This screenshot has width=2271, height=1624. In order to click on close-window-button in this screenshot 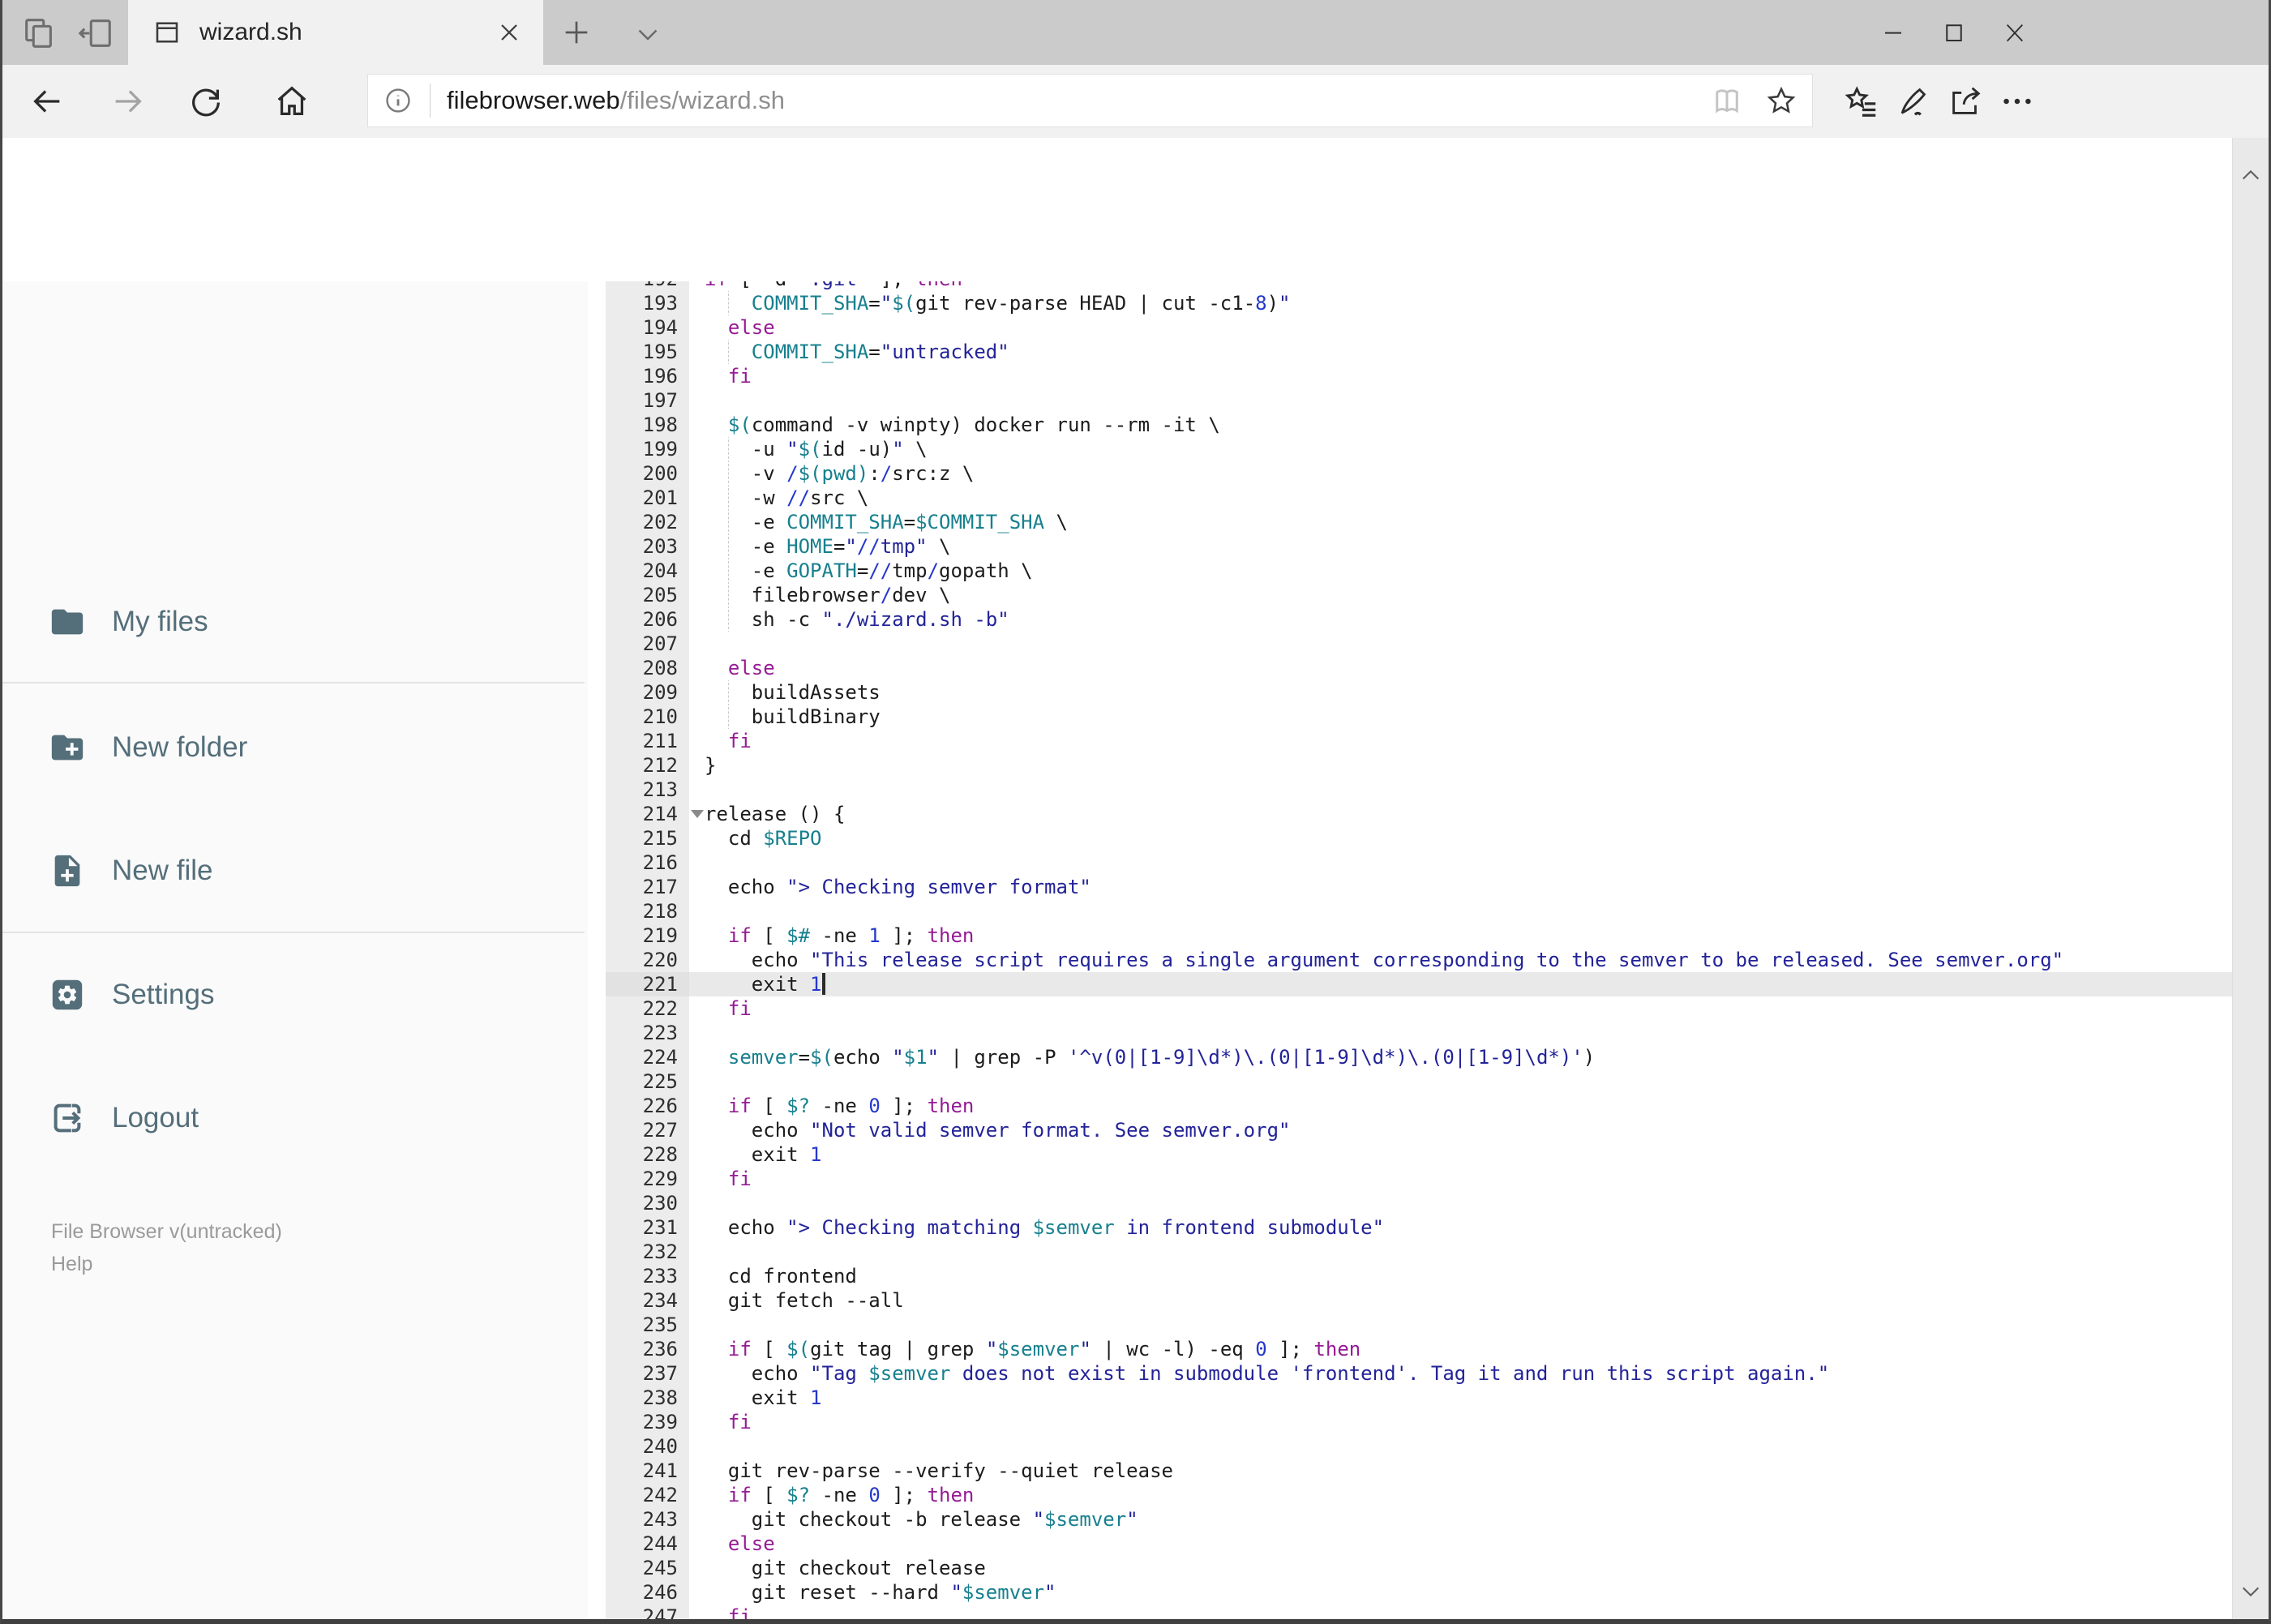, I will do `click(2015, 33)`.